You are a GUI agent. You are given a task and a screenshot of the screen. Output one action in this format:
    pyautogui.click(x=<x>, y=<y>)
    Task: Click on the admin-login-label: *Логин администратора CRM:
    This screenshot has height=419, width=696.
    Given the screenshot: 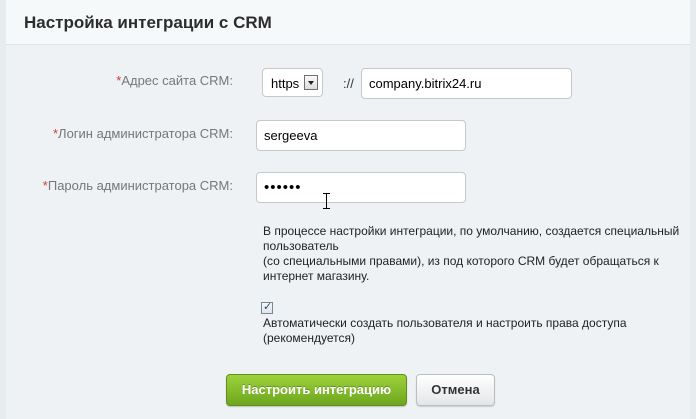 What is the action you would take?
    pyautogui.click(x=143, y=133)
    